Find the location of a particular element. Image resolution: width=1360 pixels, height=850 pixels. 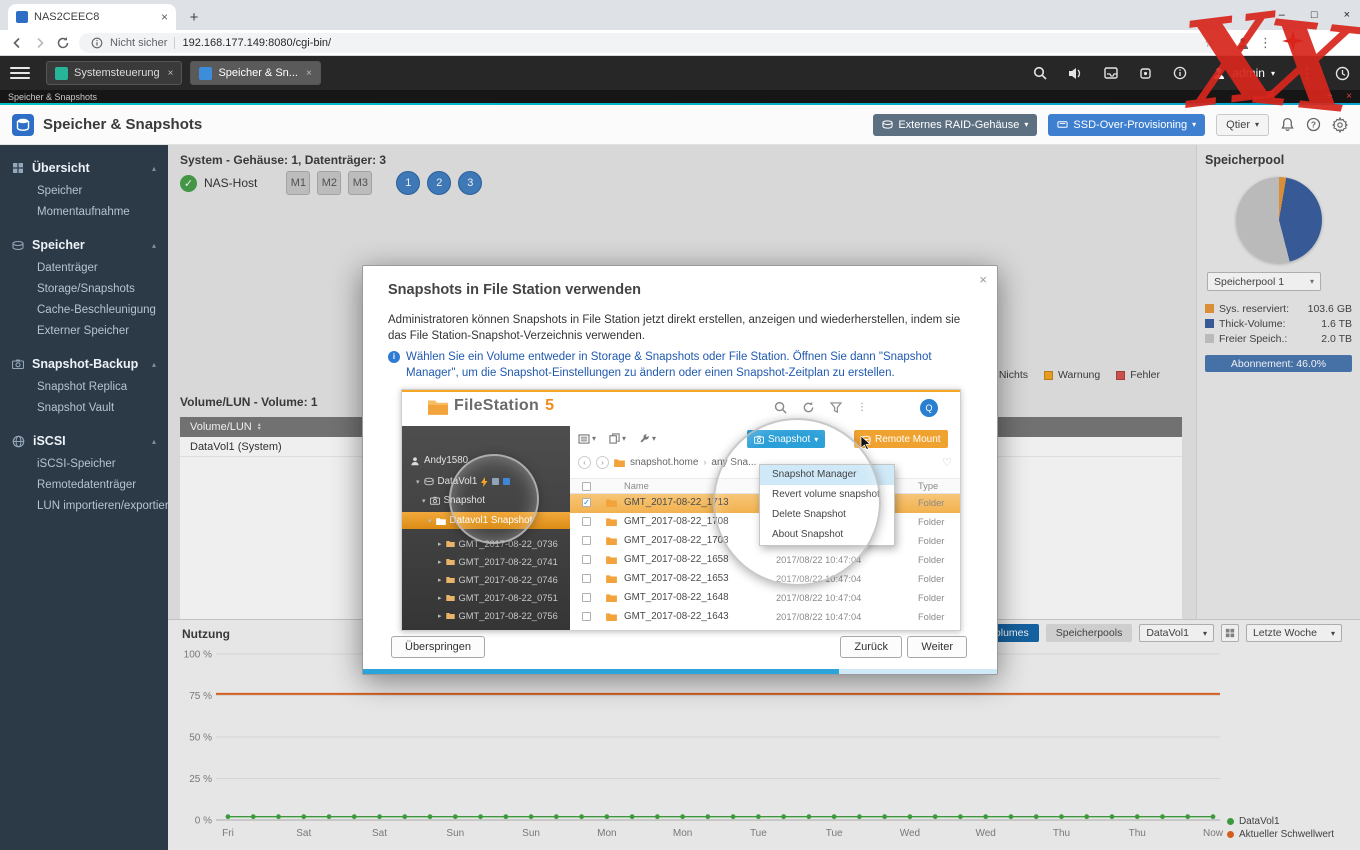

menu-item-delete-snapshot: Delete Snapshot is located at coordinates (827, 515).